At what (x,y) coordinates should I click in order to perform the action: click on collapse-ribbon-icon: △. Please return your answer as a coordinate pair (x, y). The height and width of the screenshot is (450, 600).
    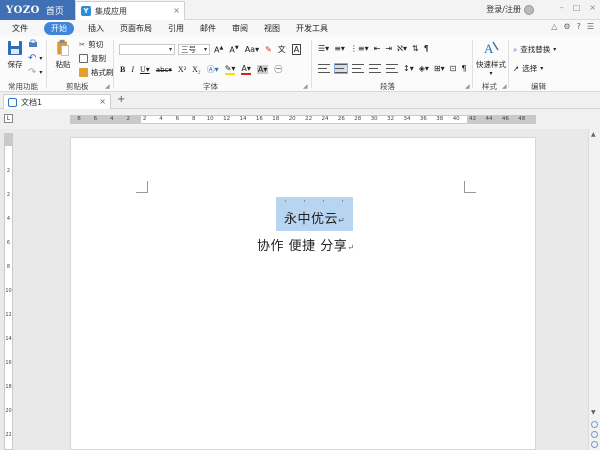
    Looking at the image, I should click on (554, 26).